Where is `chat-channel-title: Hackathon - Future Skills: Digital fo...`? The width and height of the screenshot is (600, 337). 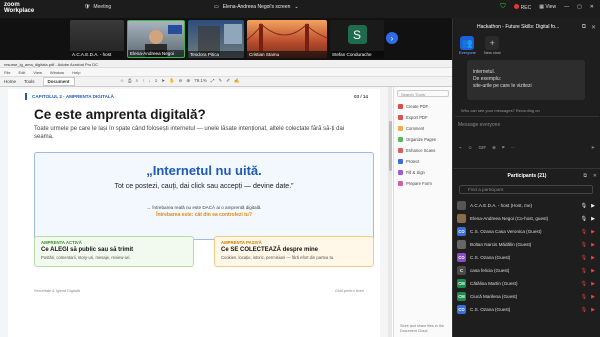
chat-channel-title: Hackathon - Future Skills: Digital fo... is located at coordinates (518, 27).